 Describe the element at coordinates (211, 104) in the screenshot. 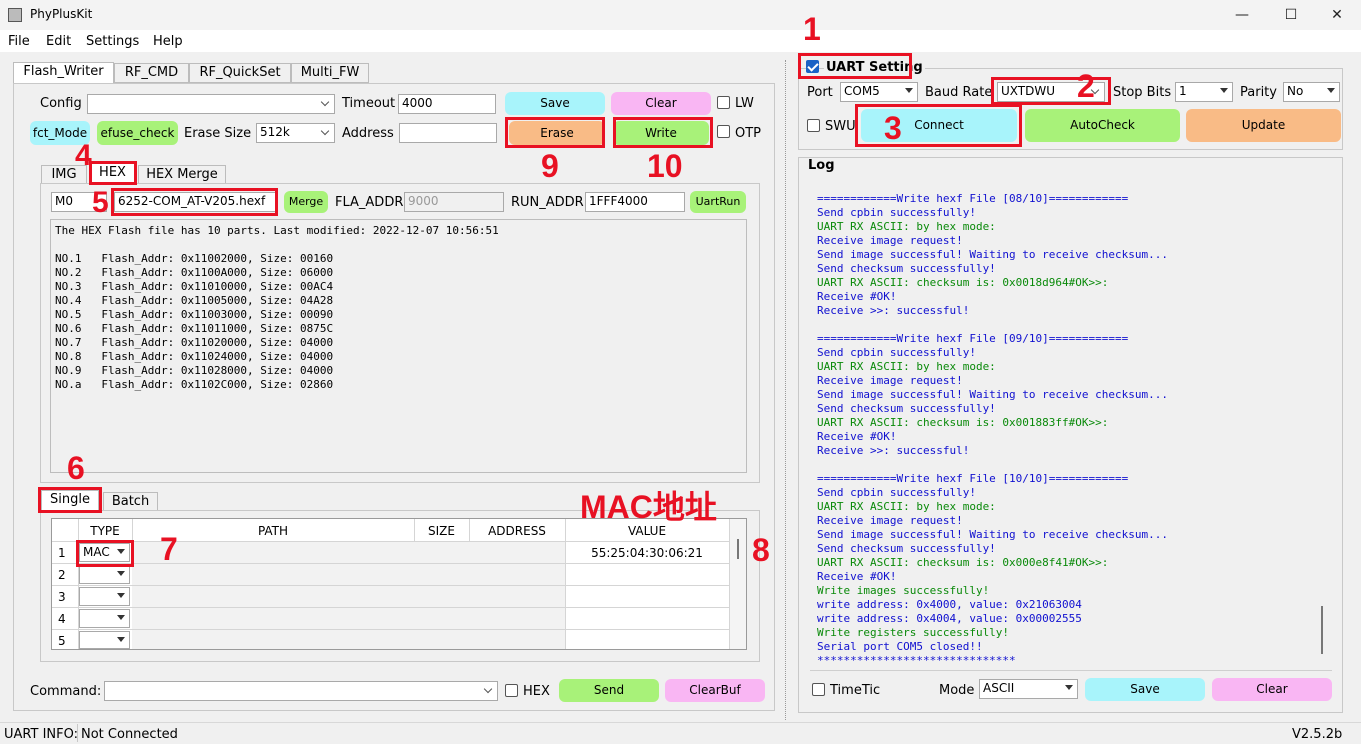

I see `config-combo` at that location.